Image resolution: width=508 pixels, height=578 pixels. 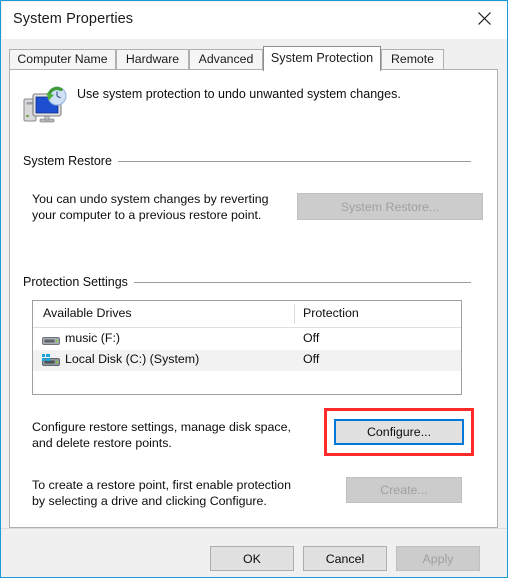 What do you see at coordinates (152, 59) in the screenshot?
I see `tab-hardware: Hardware` at bounding box center [152, 59].